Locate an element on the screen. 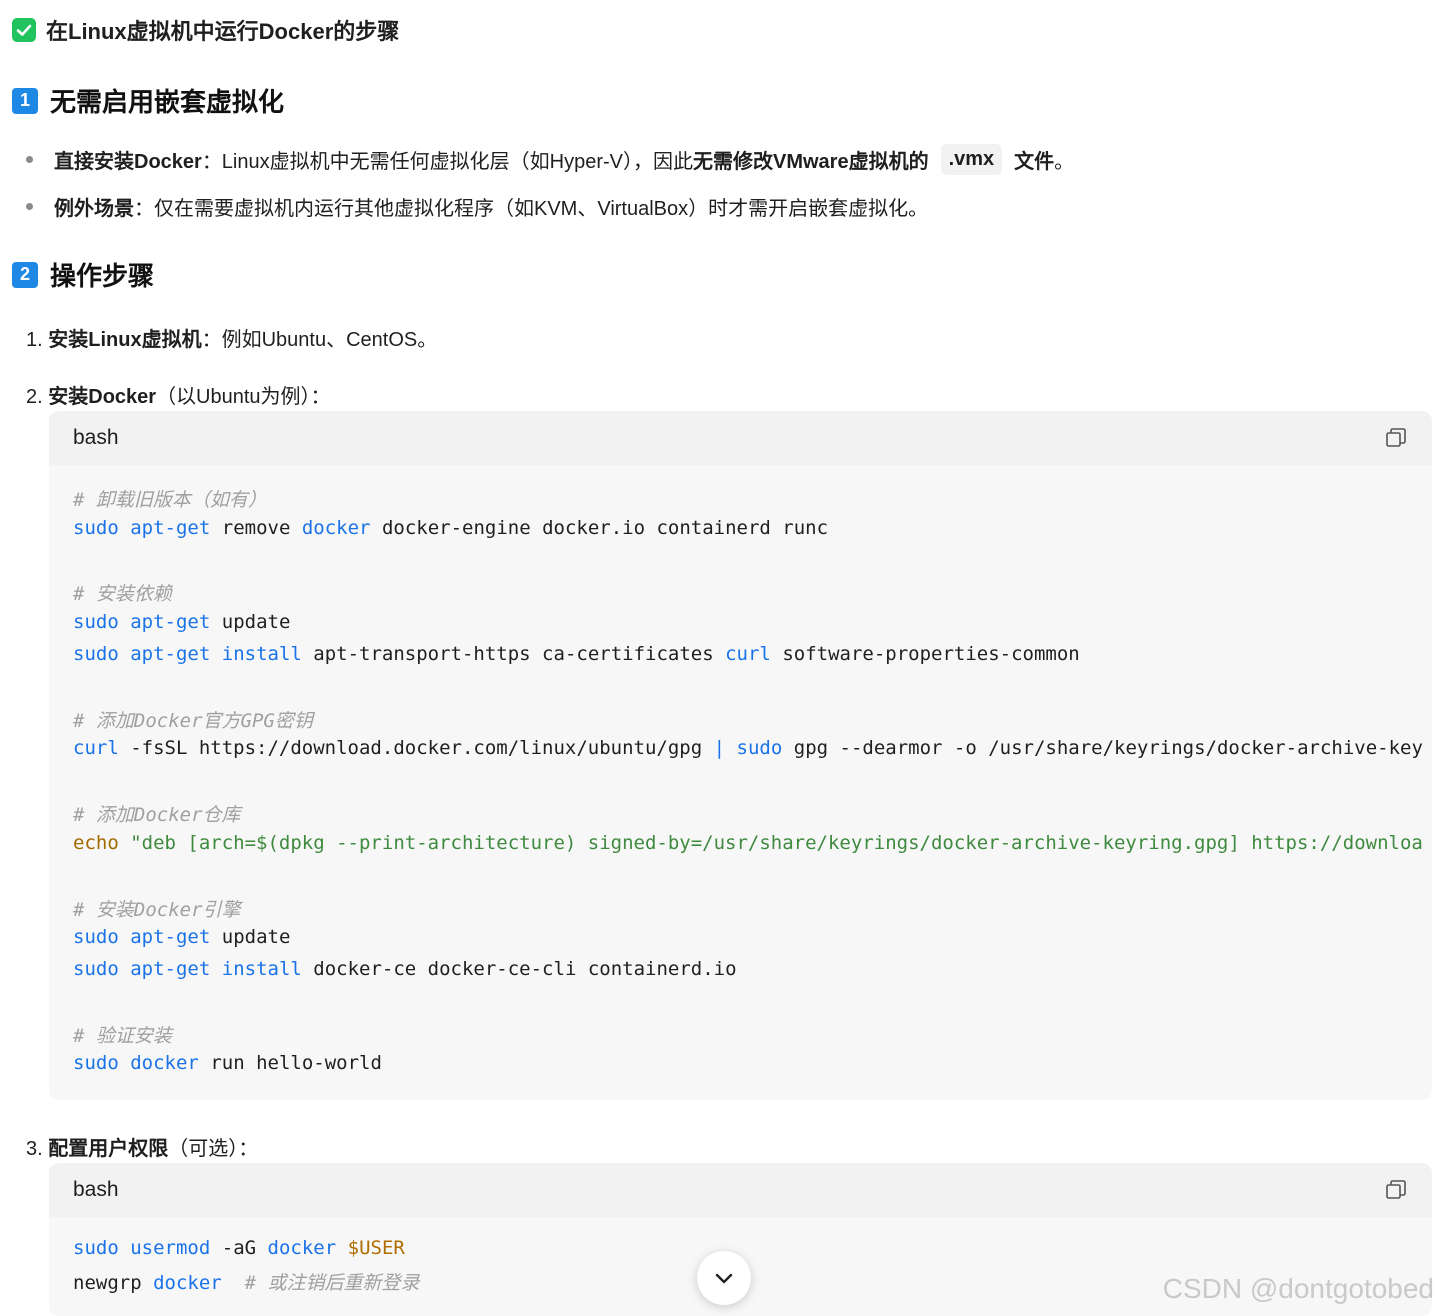 This screenshot has width=1438, height=1316. bullet-bold: 直接安装Docker is located at coordinates (128, 162).